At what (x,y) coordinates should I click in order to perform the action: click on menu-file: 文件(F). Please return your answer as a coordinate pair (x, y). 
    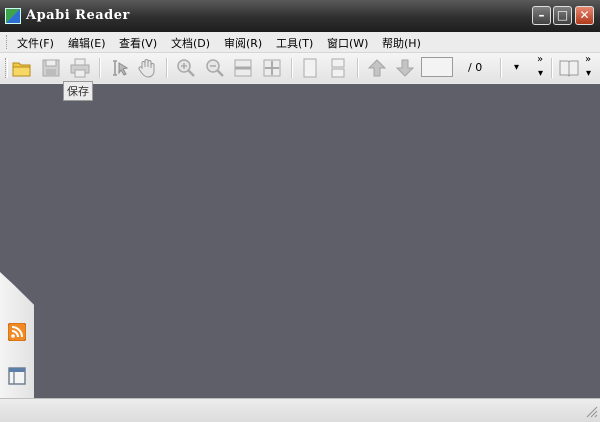
    Looking at the image, I should click on (35, 43).